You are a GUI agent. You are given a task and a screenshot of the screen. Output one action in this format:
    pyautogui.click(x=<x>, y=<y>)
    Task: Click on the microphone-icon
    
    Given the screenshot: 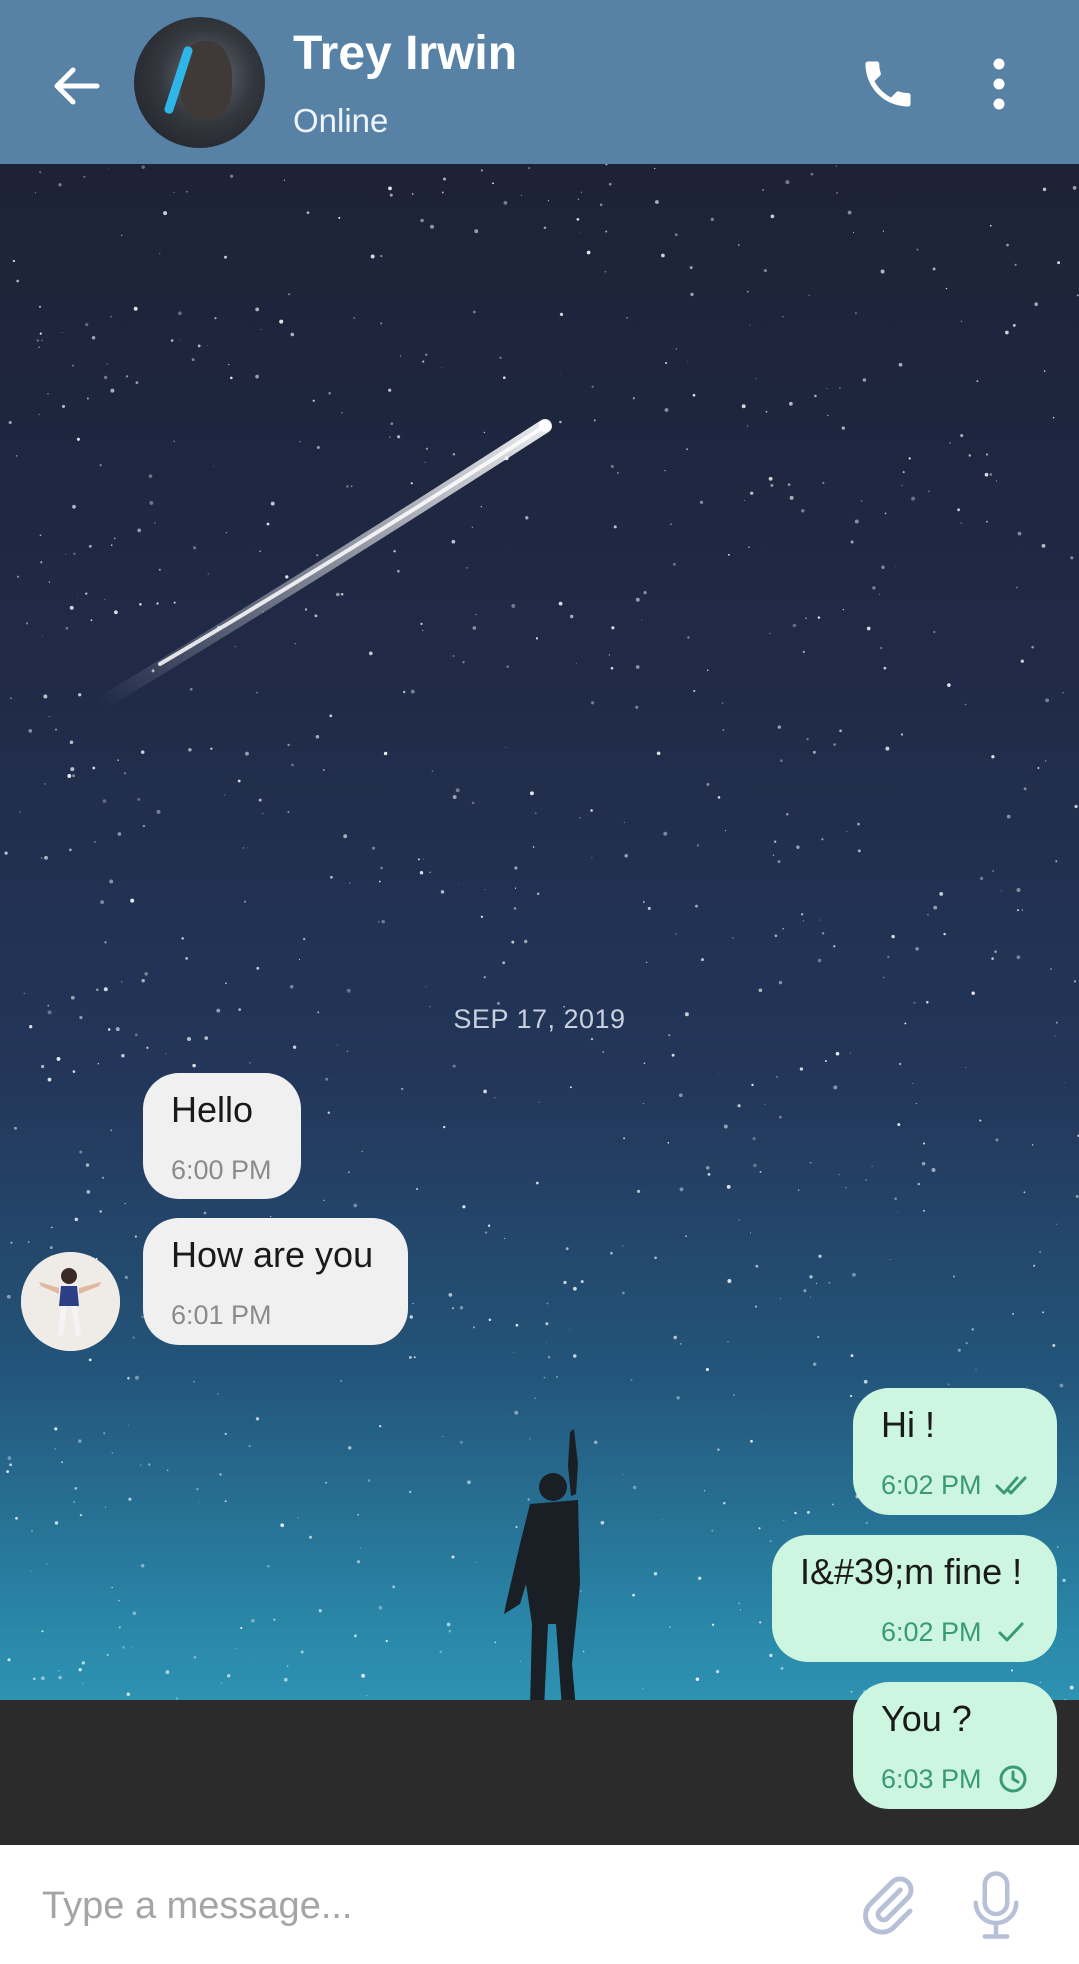 What is the action you would take?
    pyautogui.click(x=996, y=1905)
    